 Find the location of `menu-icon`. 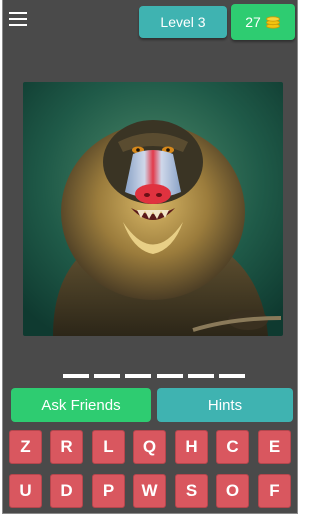

menu-icon is located at coordinates (19, 19).